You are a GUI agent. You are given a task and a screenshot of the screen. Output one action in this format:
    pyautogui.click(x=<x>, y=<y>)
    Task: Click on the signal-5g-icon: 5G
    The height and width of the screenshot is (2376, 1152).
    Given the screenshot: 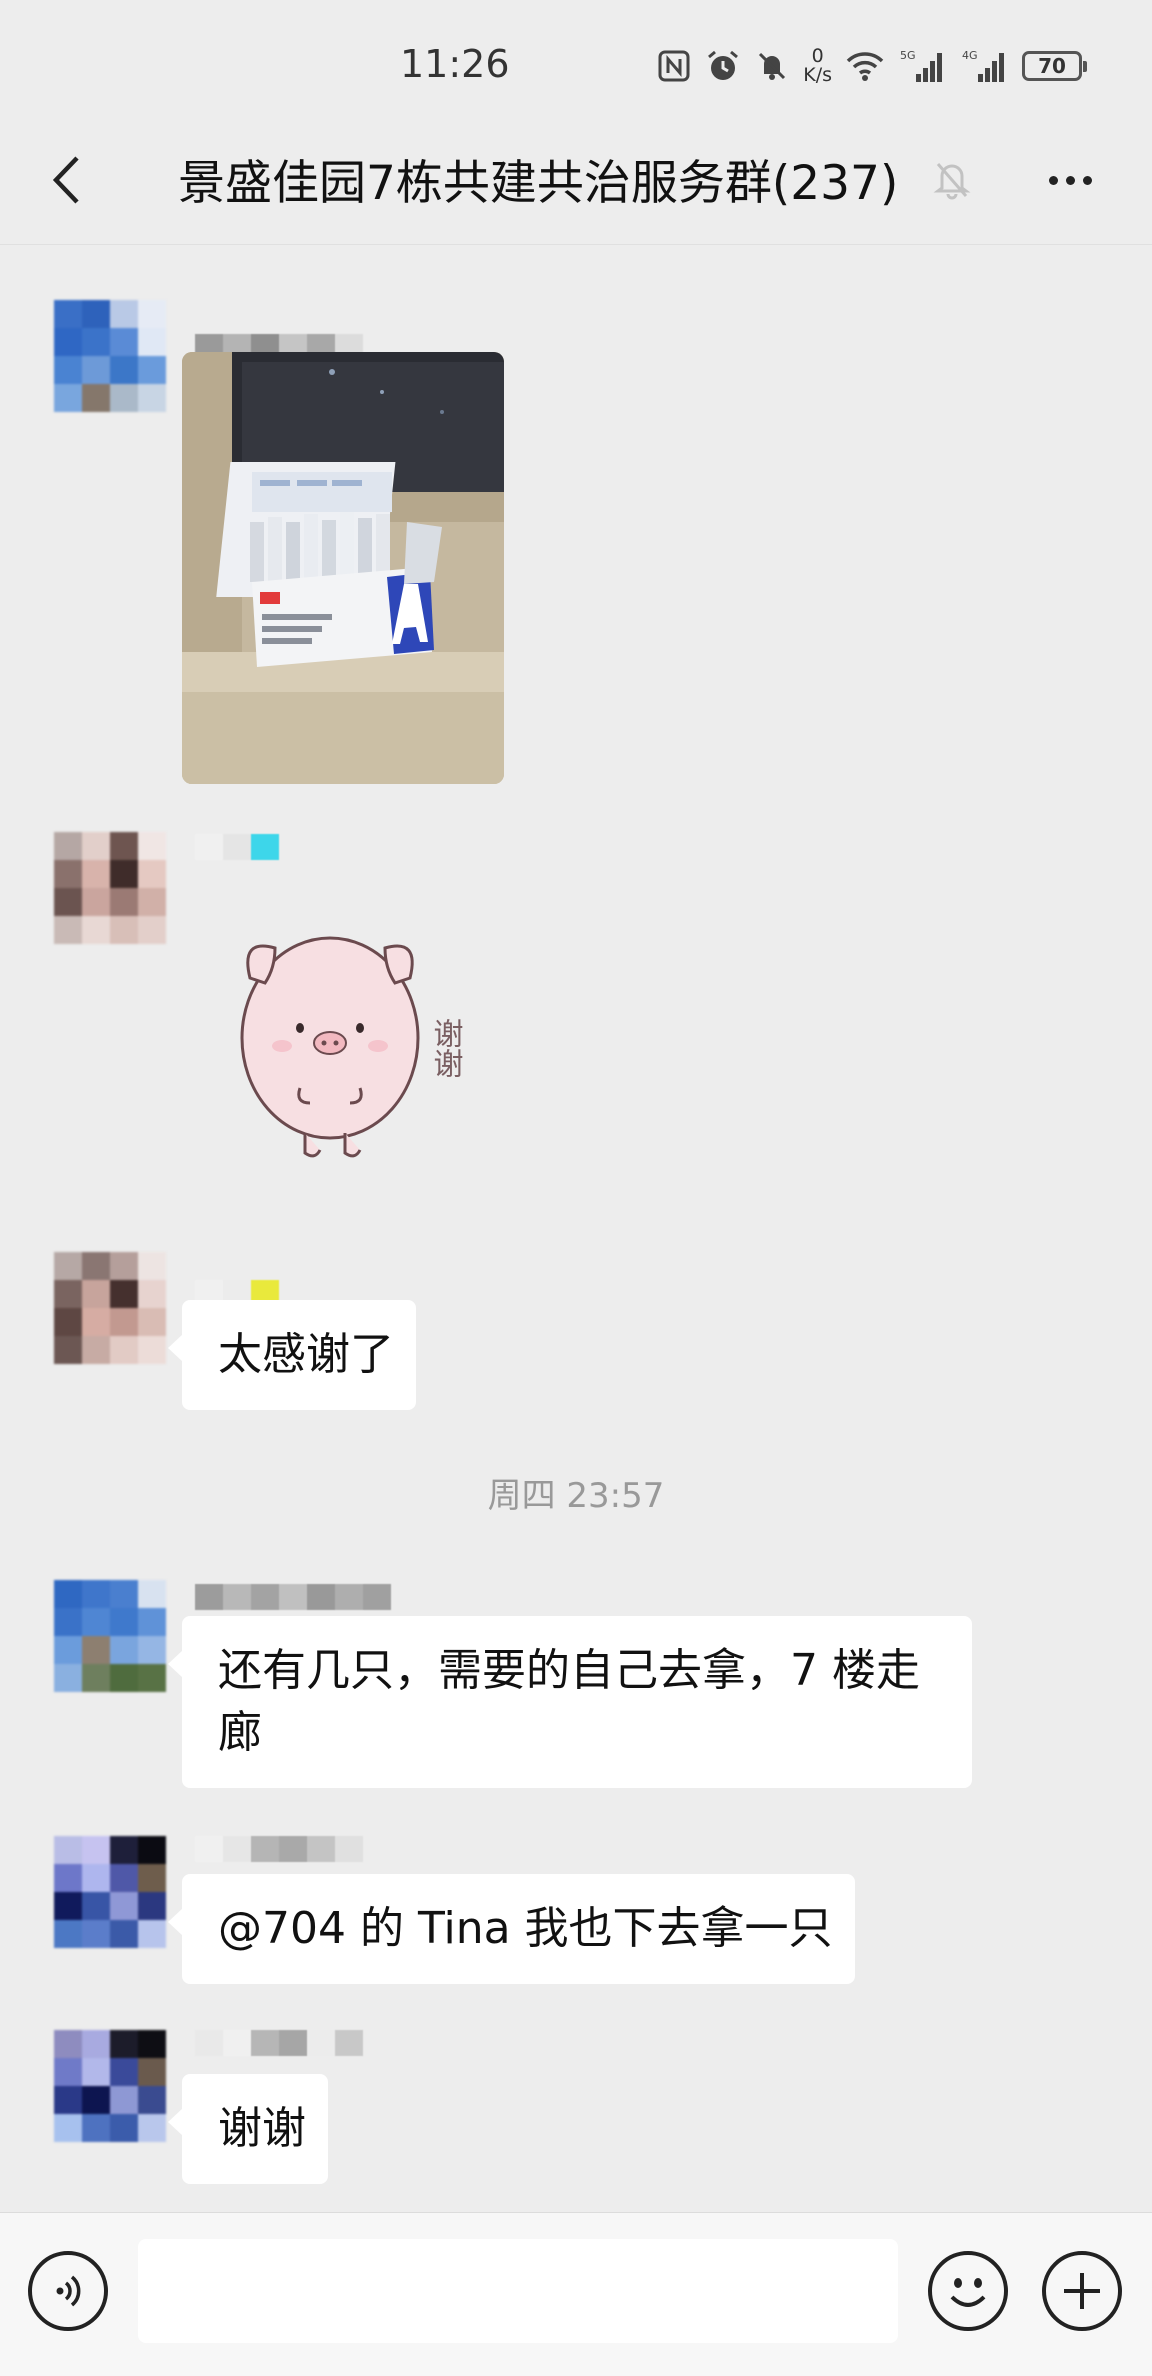 What is the action you would take?
    pyautogui.click(x=921, y=65)
    